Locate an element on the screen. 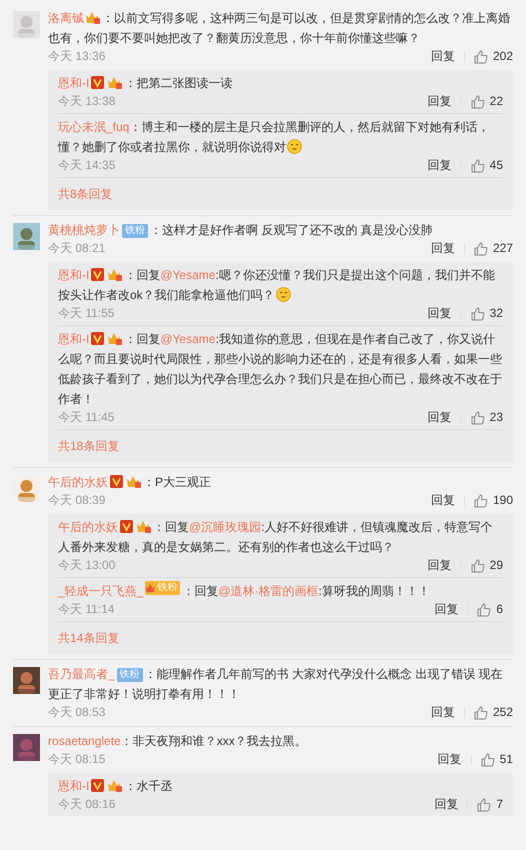  like-count: 29 is located at coordinates (496, 565).